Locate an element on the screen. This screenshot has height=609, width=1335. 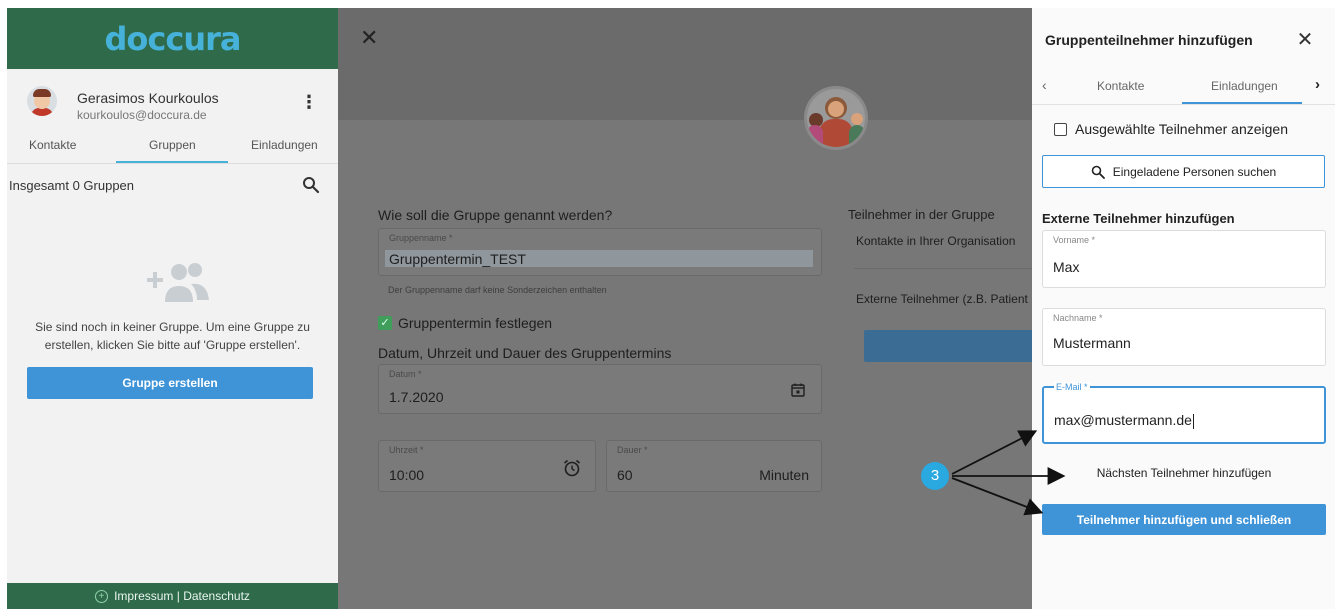
external-participants: Externe Teilnehmer (z.B. Patient is located at coordinates (942, 299).